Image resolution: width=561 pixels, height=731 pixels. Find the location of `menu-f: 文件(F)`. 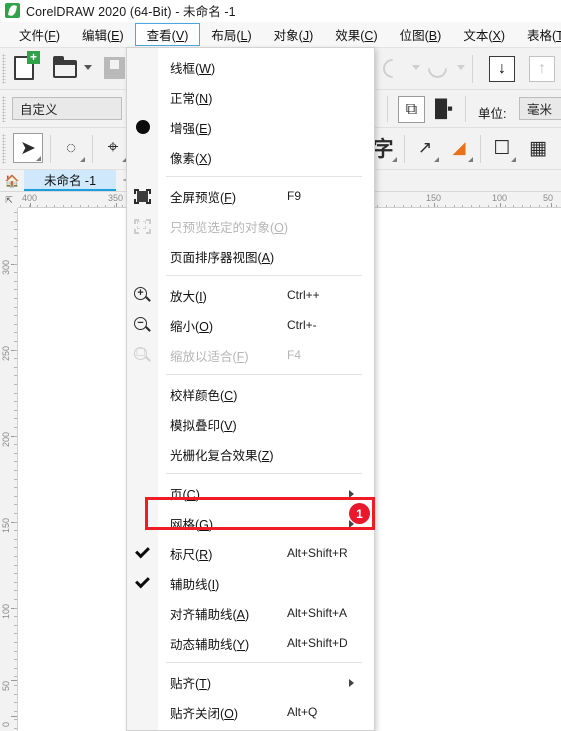

menu-f: 文件(F) is located at coordinates (39, 34).